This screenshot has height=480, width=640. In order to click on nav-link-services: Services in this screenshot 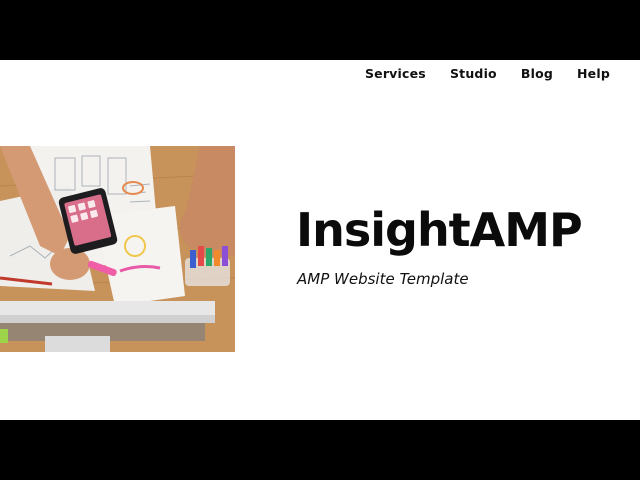, I will do `click(395, 73)`.